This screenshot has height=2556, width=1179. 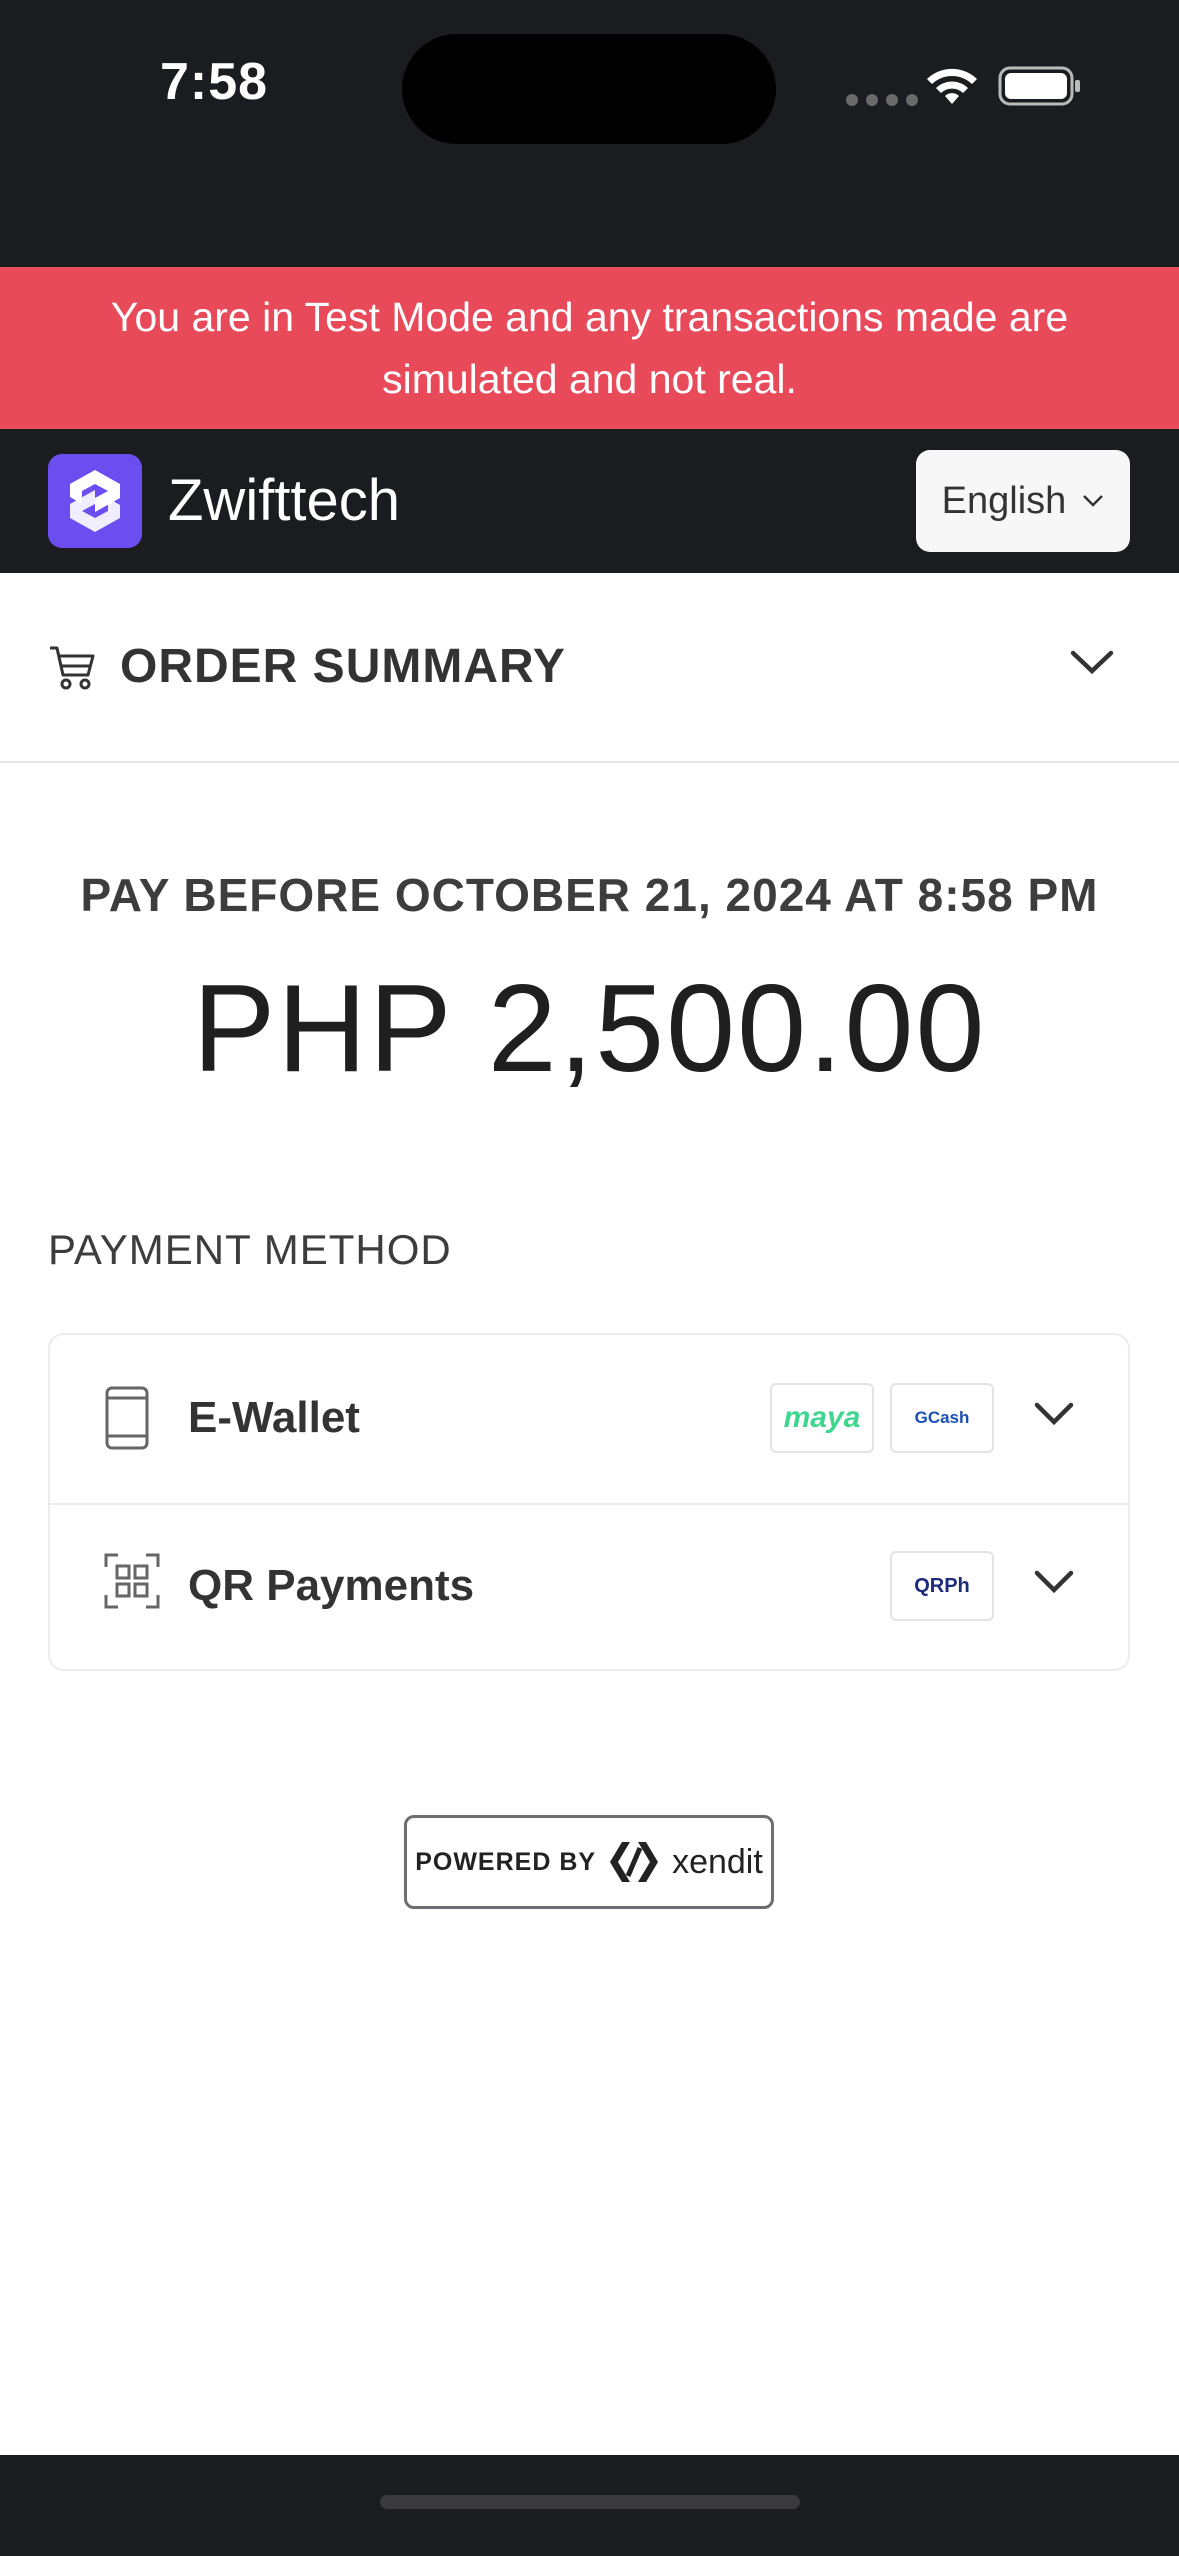 I want to click on merchant-name: Zwifttech, so click(x=284, y=500).